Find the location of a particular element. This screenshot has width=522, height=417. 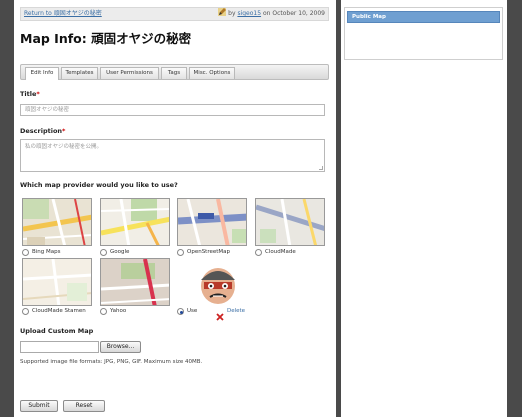

description-textarea: 私の頑固オヤジの秘密を公開。 is located at coordinates (172, 155).